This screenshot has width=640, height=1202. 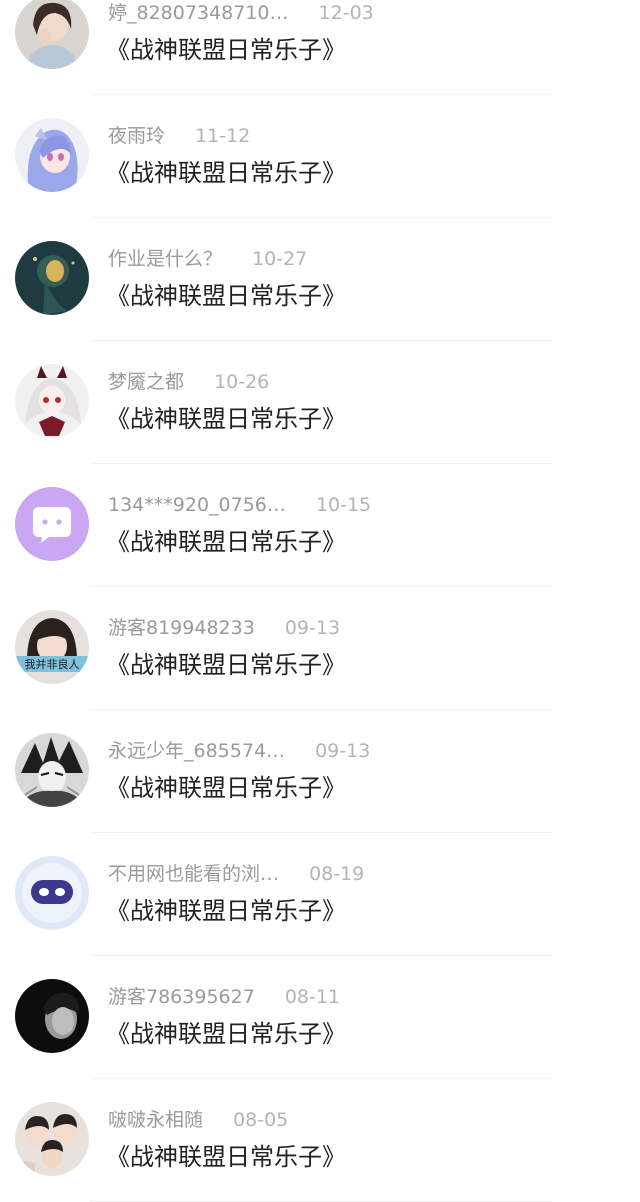 I want to click on username: 作业是什么？, so click(x=165, y=259).